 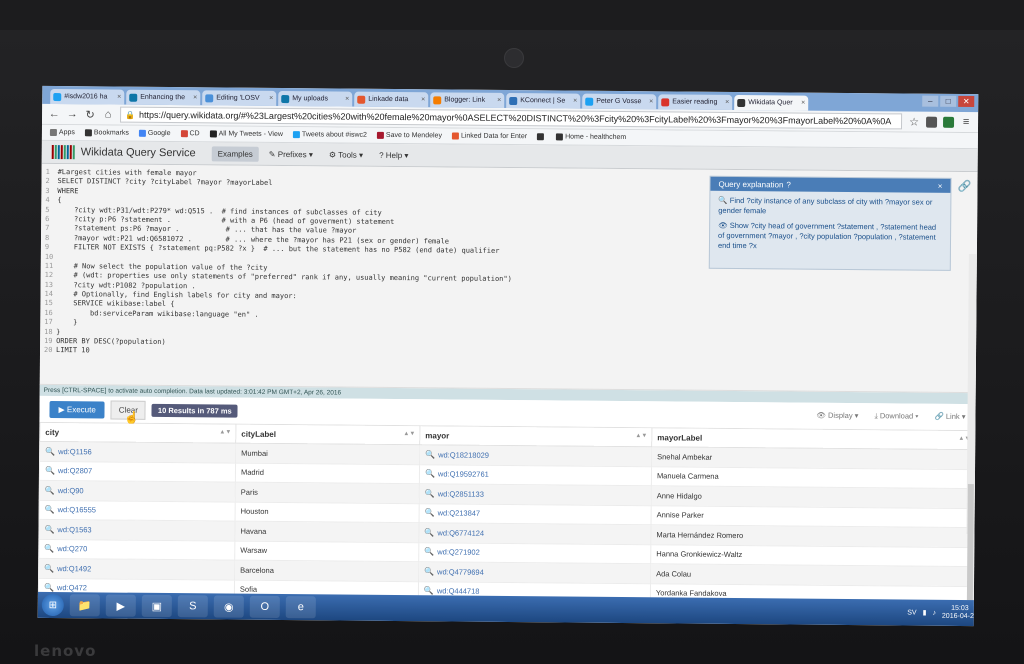 What do you see at coordinates (535, 514) in the screenshot?
I see `table-cell: 🔍 wd:Q213847` at bounding box center [535, 514].